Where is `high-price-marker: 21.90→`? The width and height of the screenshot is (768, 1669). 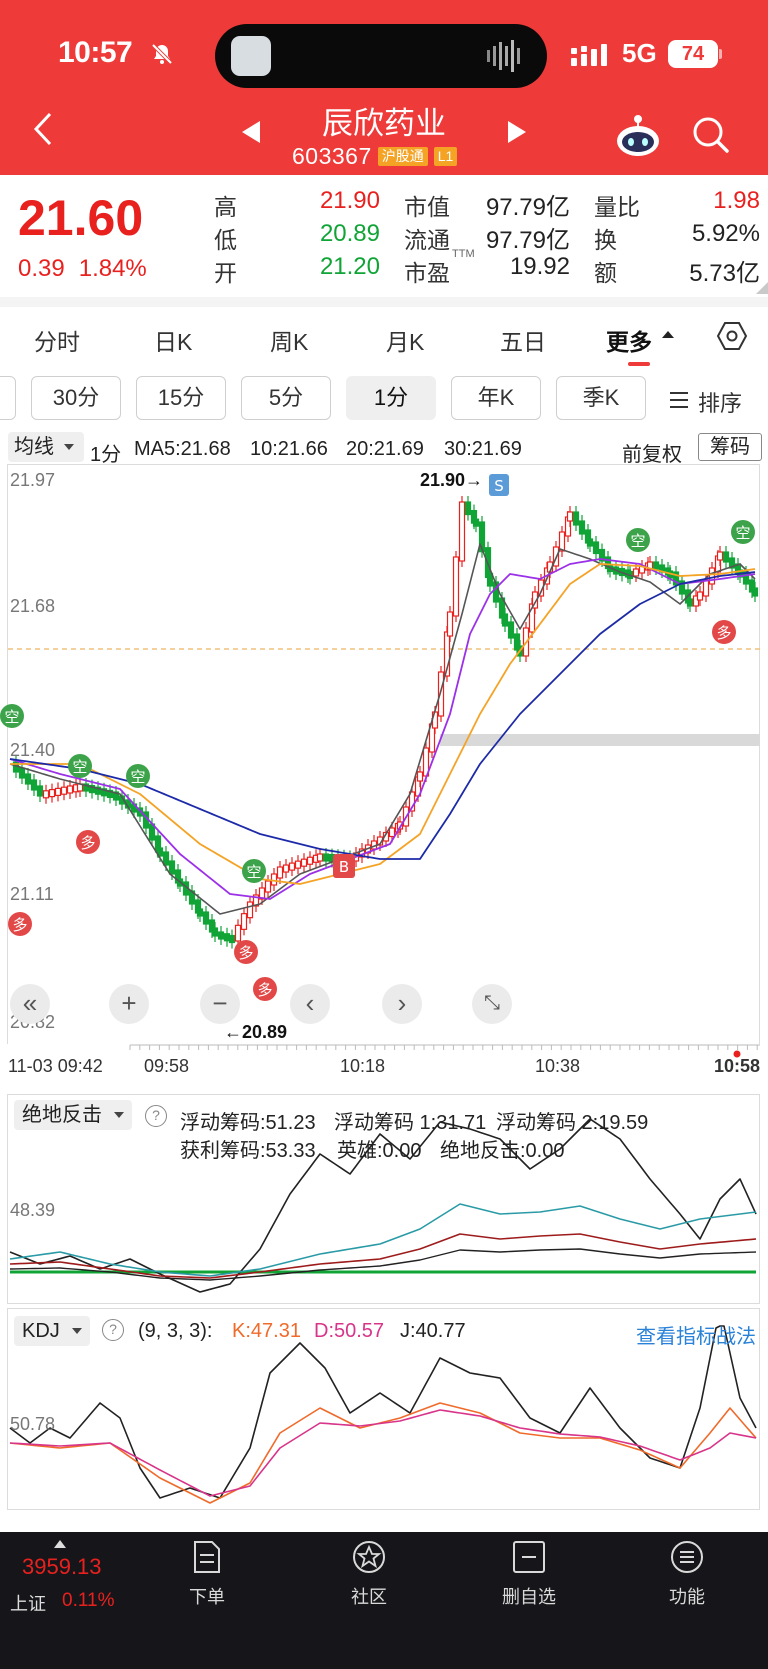
high-price-marker: 21.90→ is located at coordinates (452, 480).